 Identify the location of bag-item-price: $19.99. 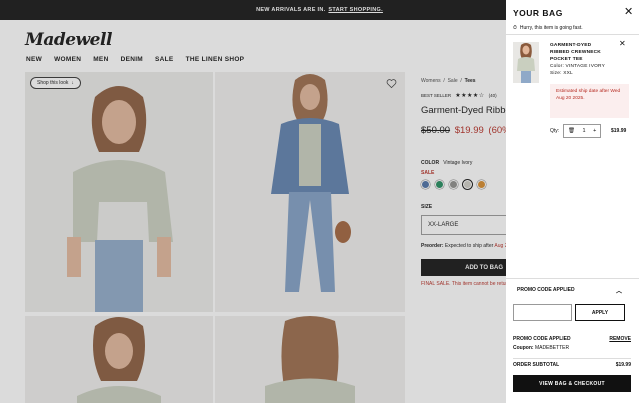
(619, 131).